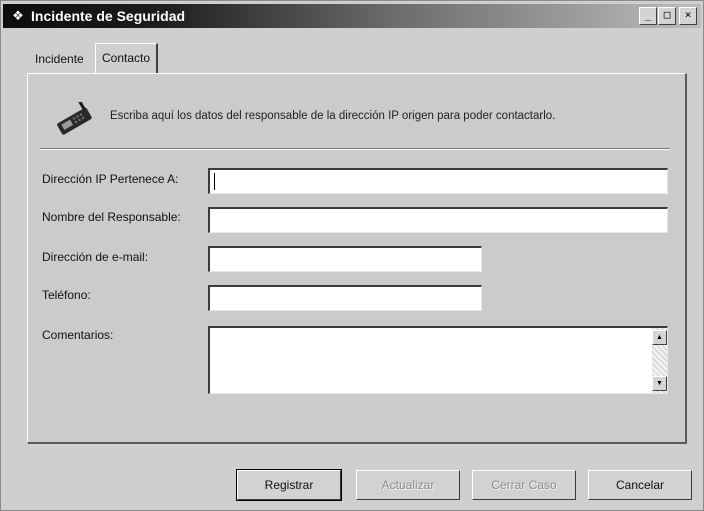  Describe the element at coordinates (688, 16) in the screenshot. I see `close-button: ×` at that location.